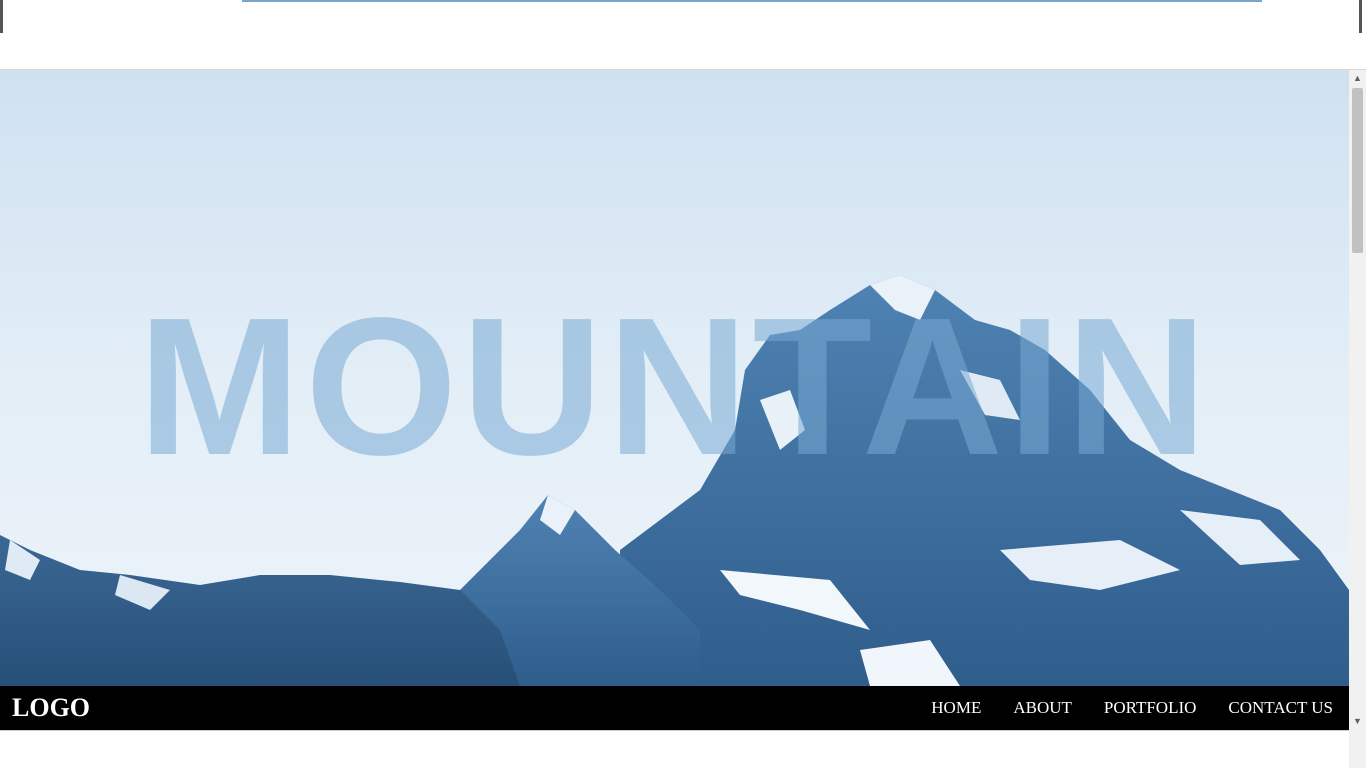 Image resolution: width=1366 pixels, height=768 pixels. What do you see at coordinates (1357, 78) in the screenshot?
I see `triangle-up-icon: ▲` at bounding box center [1357, 78].